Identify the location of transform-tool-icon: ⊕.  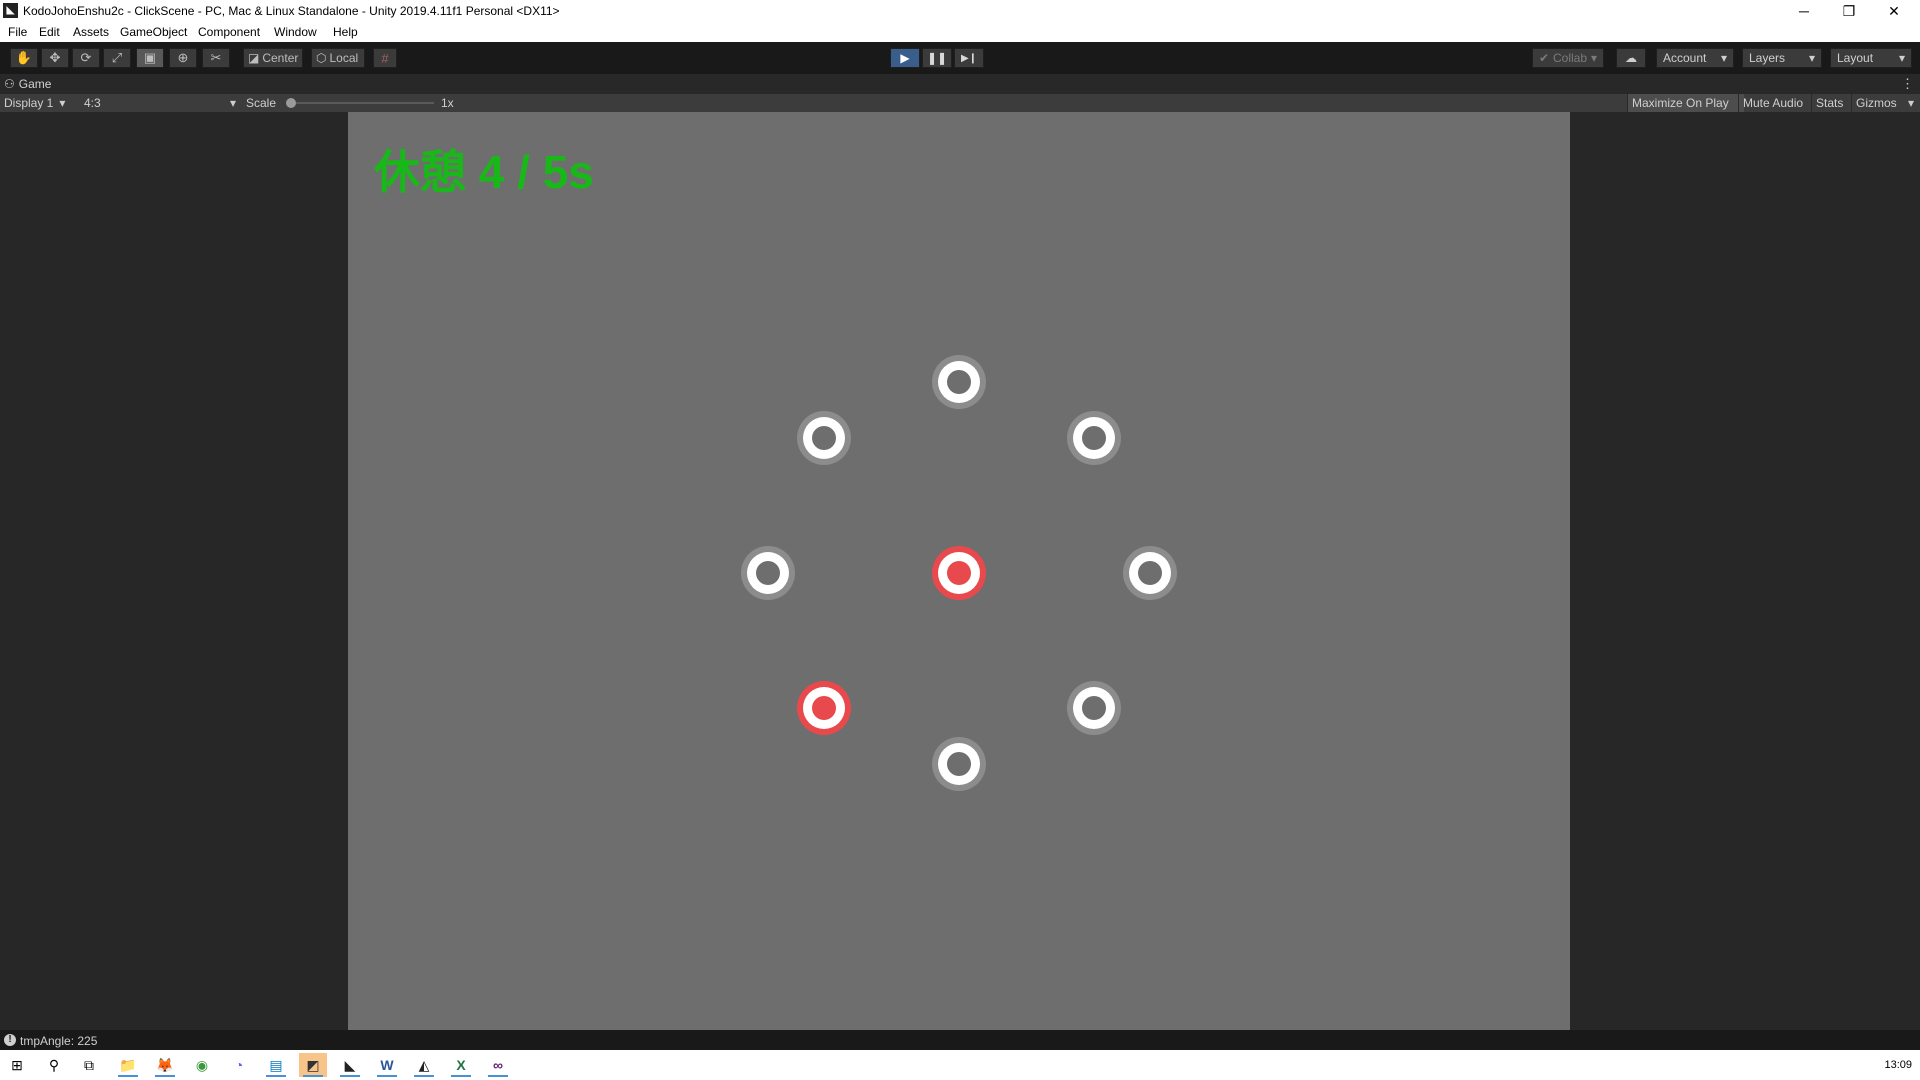
(183, 57).